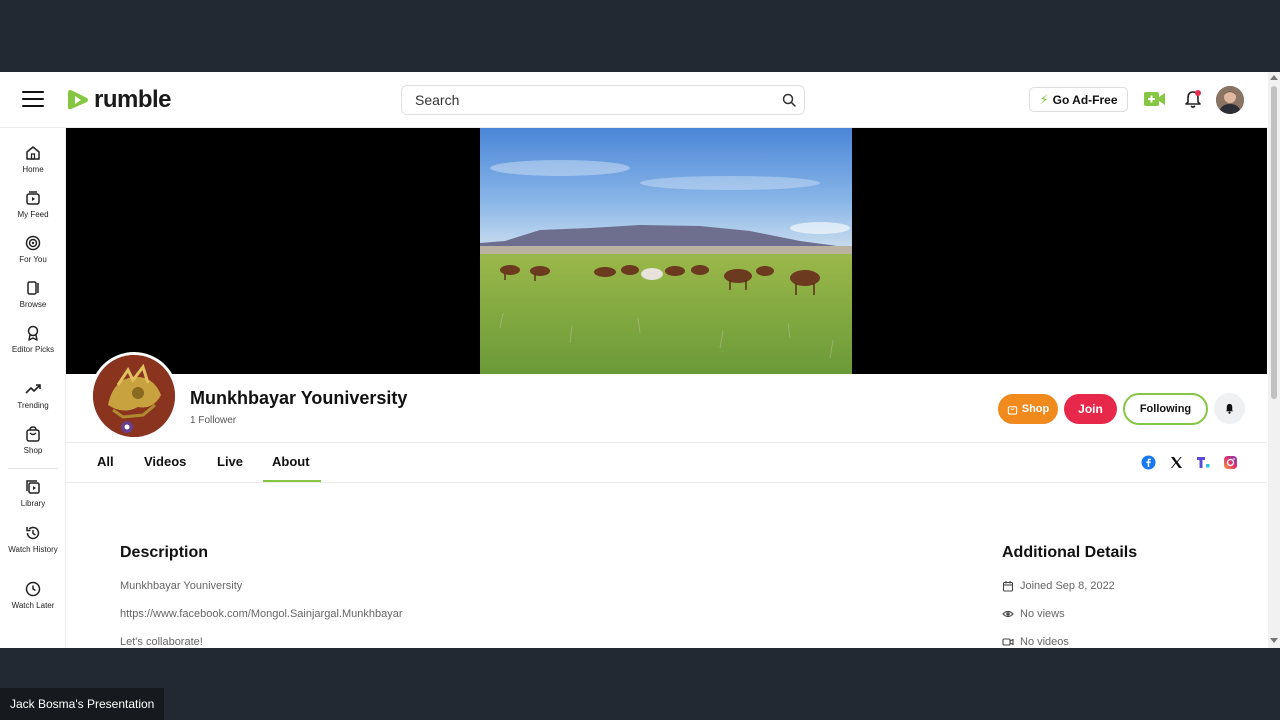 The image size is (1280, 720). I want to click on banner-image, so click(666, 251).